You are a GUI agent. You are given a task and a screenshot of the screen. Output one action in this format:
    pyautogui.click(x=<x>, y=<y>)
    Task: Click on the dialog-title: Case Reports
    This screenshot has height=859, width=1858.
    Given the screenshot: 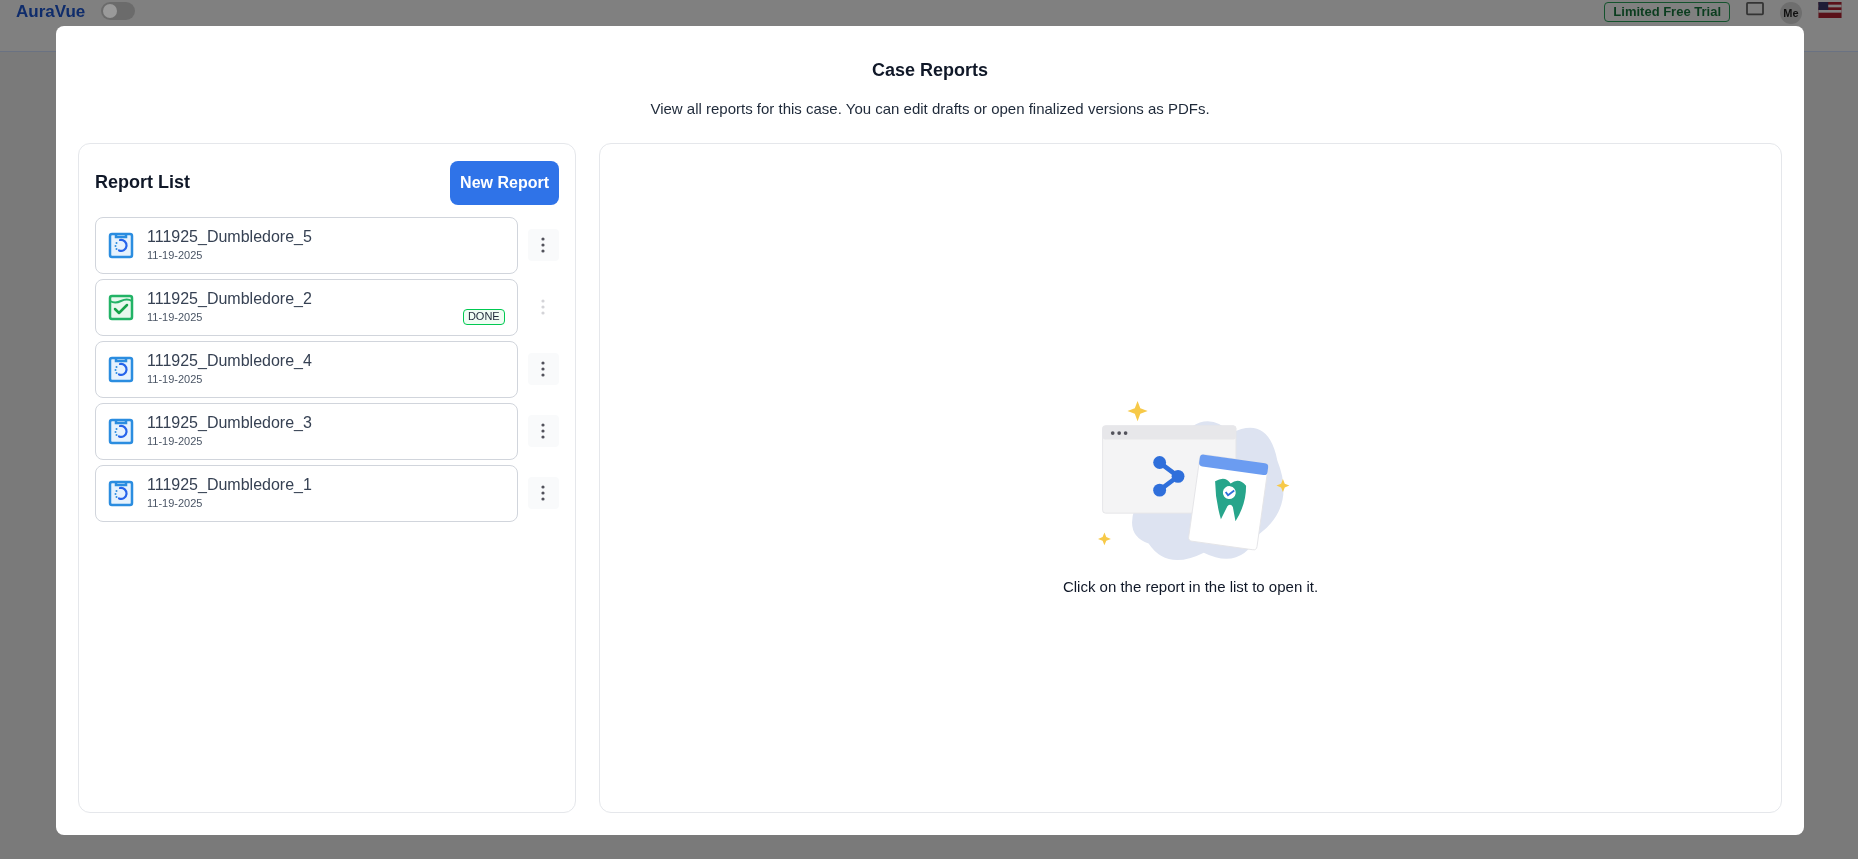 What is the action you would take?
    pyautogui.click(x=929, y=70)
    